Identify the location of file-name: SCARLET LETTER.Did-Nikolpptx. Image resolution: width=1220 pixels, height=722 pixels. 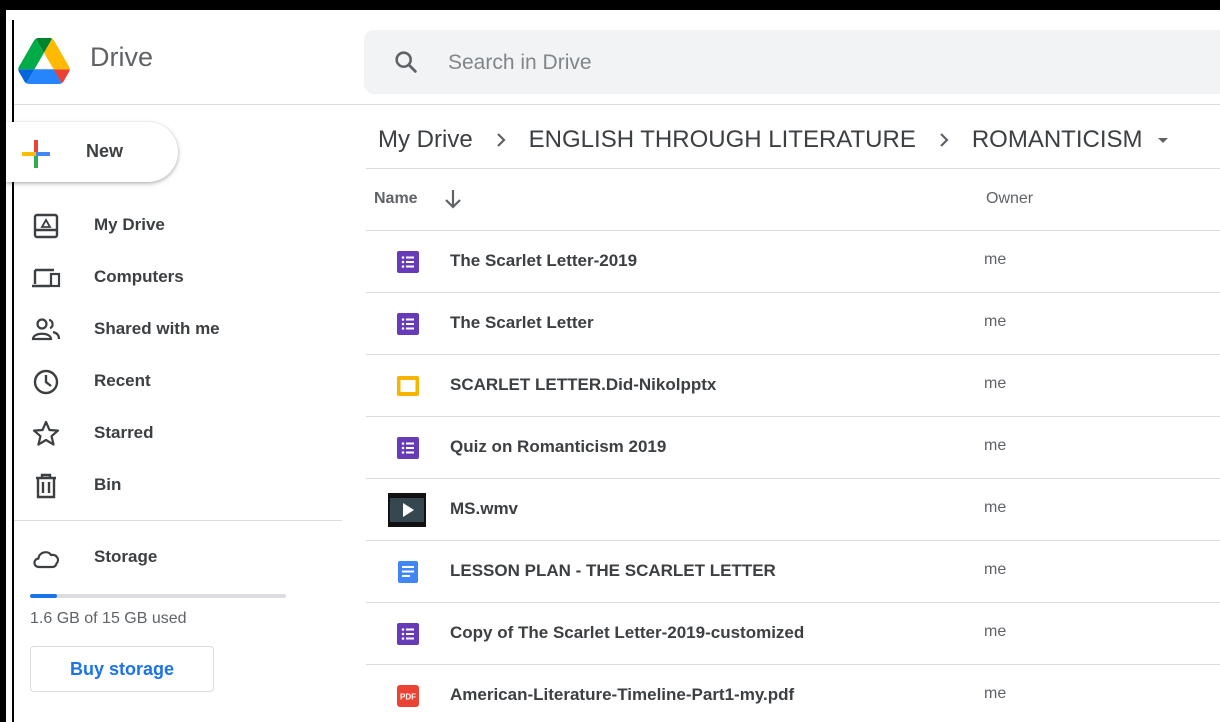
(583, 384).